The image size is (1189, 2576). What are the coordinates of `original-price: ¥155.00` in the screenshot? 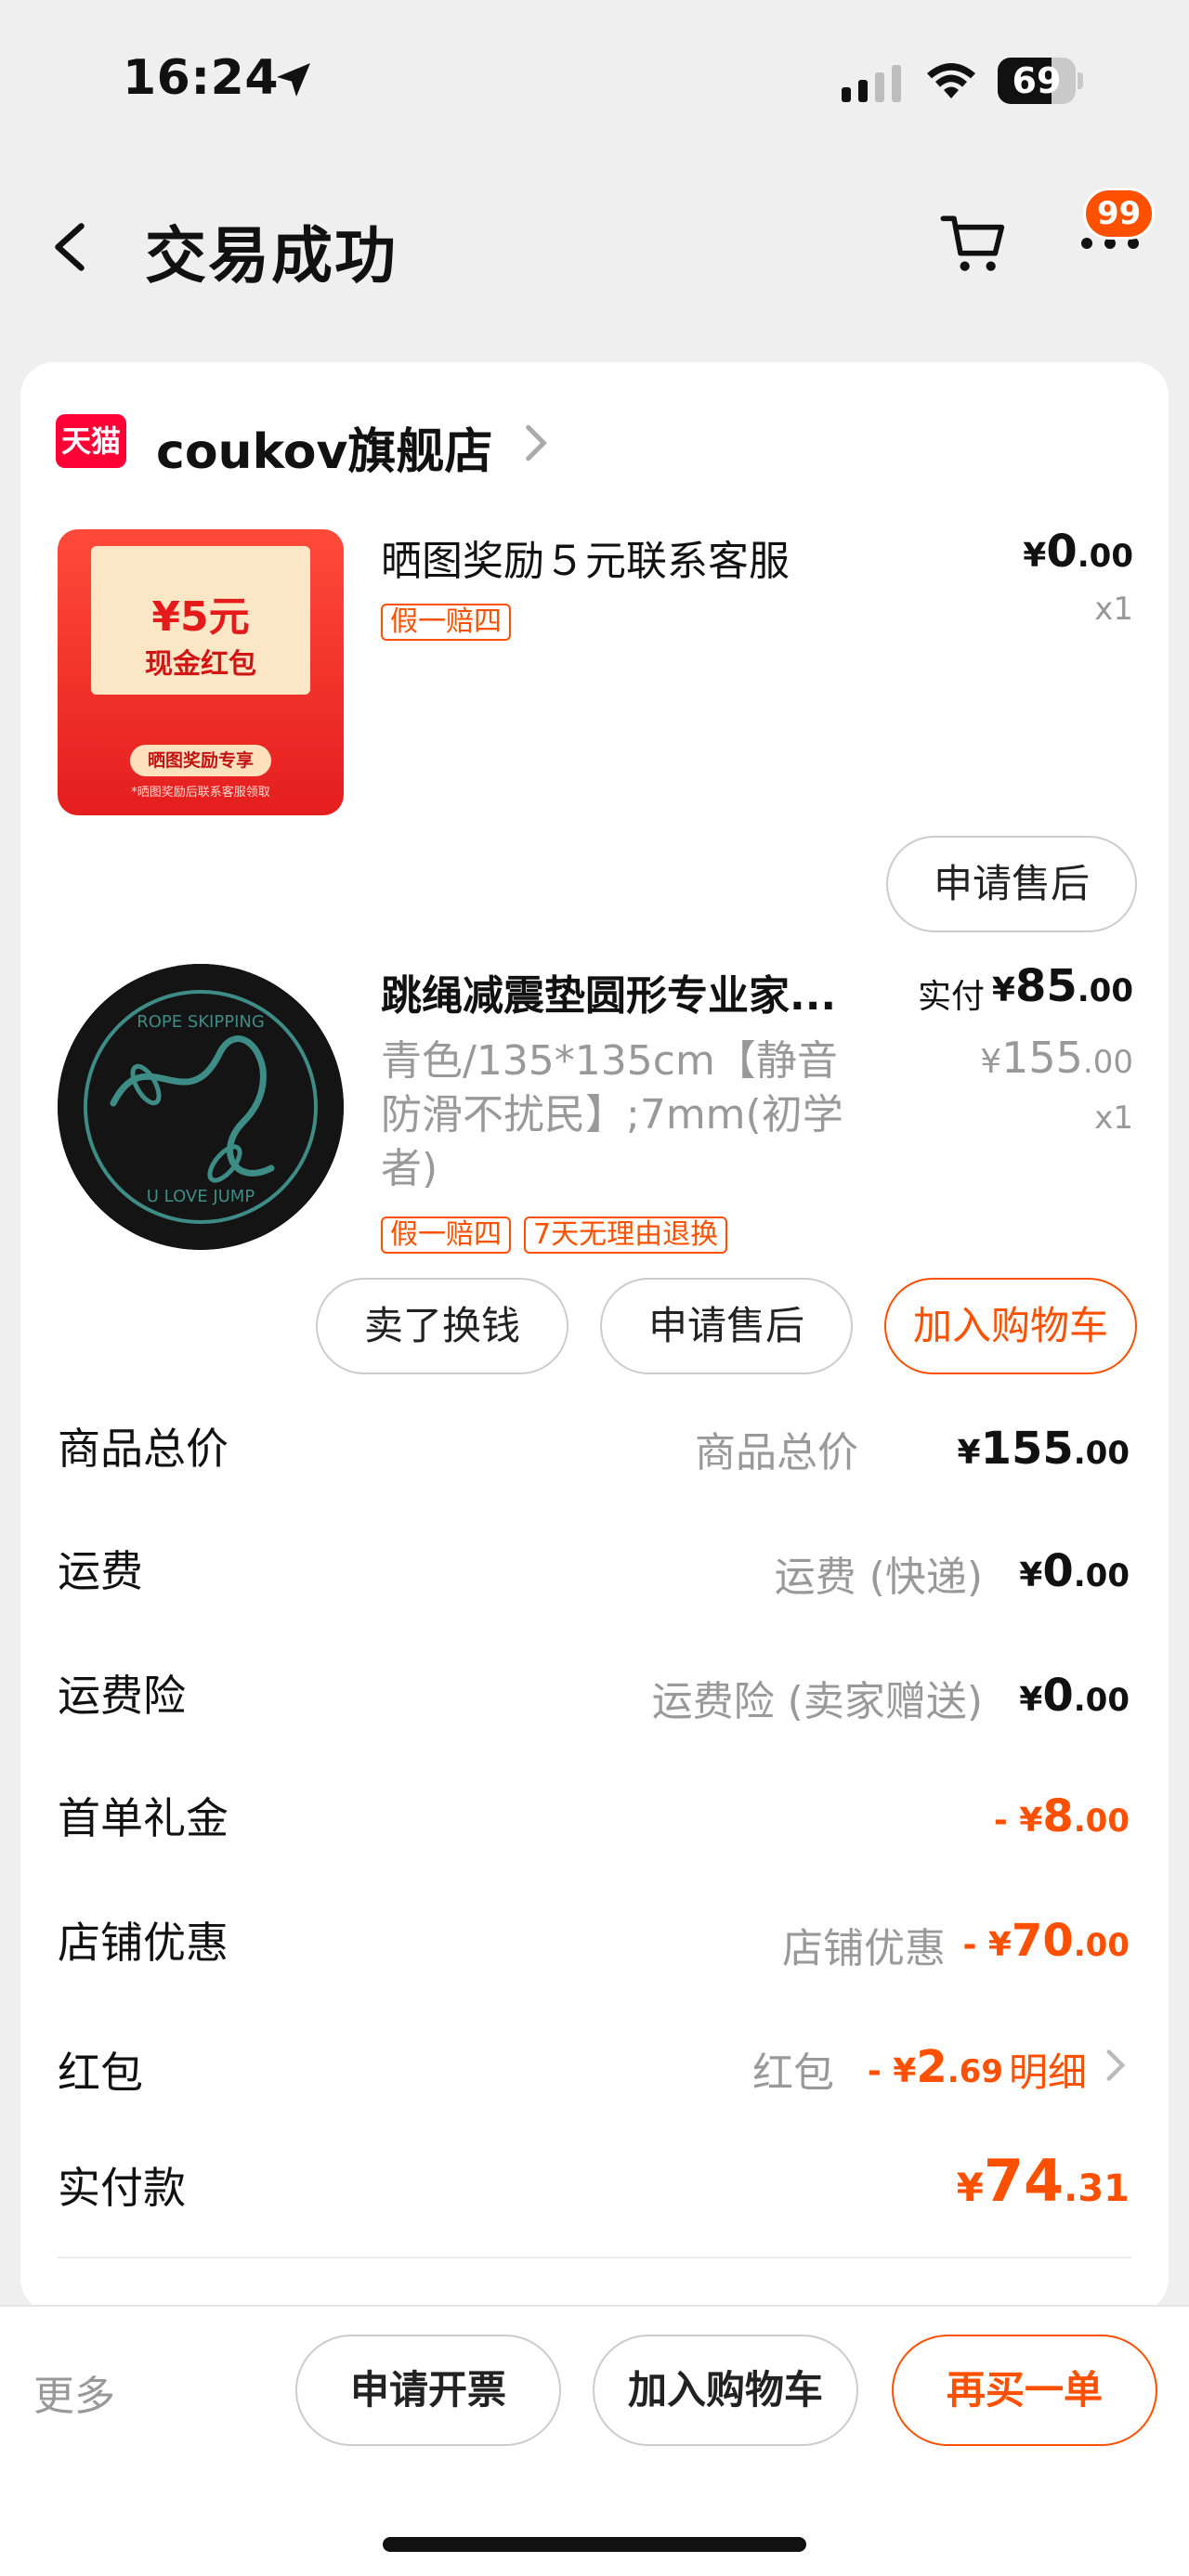 It's located at (1056, 1058).